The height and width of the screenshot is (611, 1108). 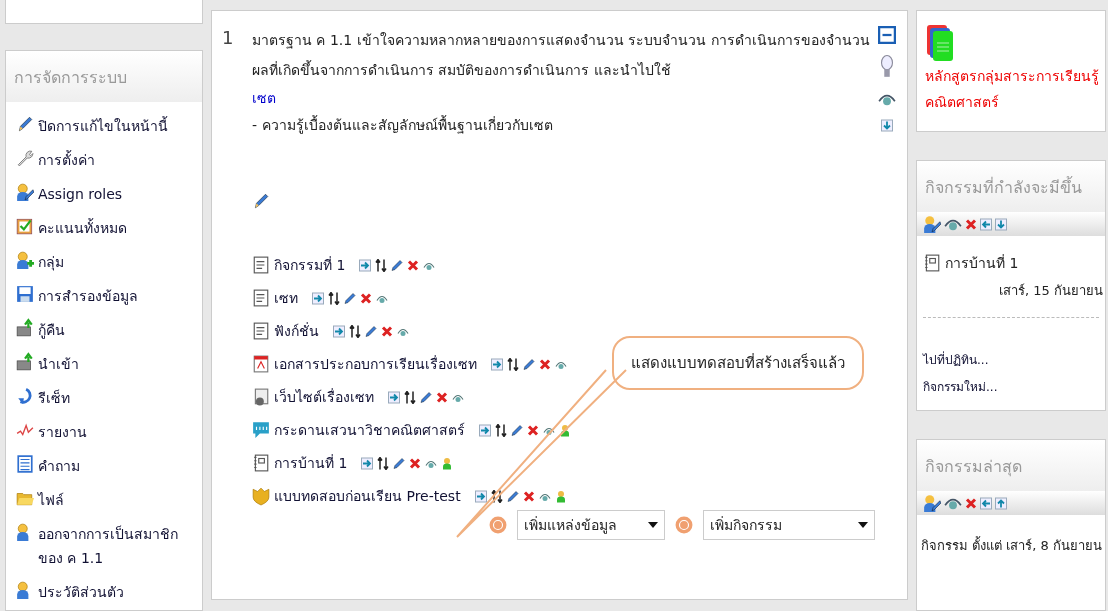 What do you see at coordinates (103, 126) in the screenshot?
I see `menu-link: ปิดการแก้ไขในหน้านี้` at bounding box center [103, 126].